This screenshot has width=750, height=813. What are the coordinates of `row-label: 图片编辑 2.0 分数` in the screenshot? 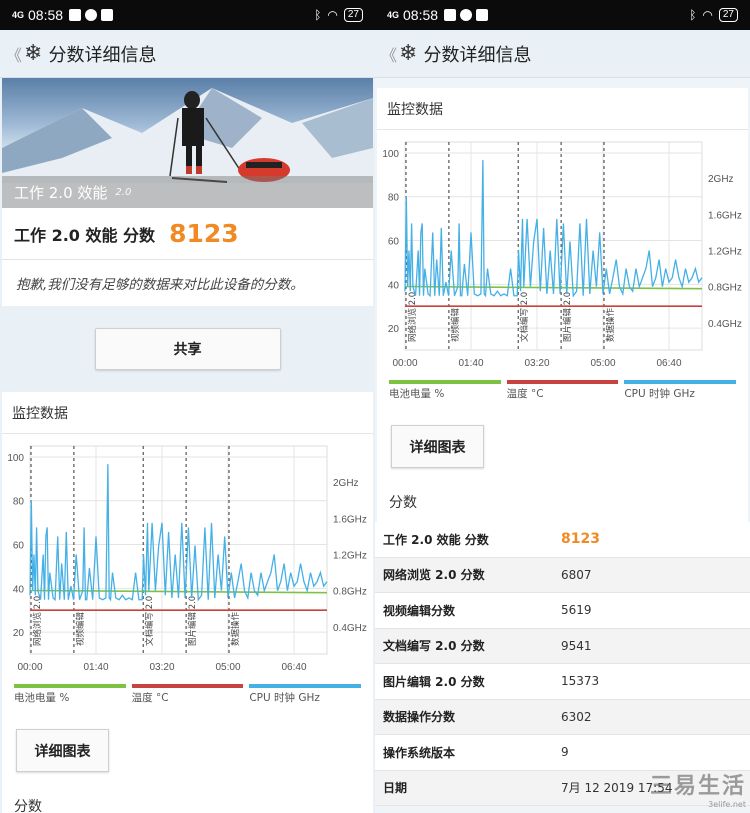 It's located at (434, 681).